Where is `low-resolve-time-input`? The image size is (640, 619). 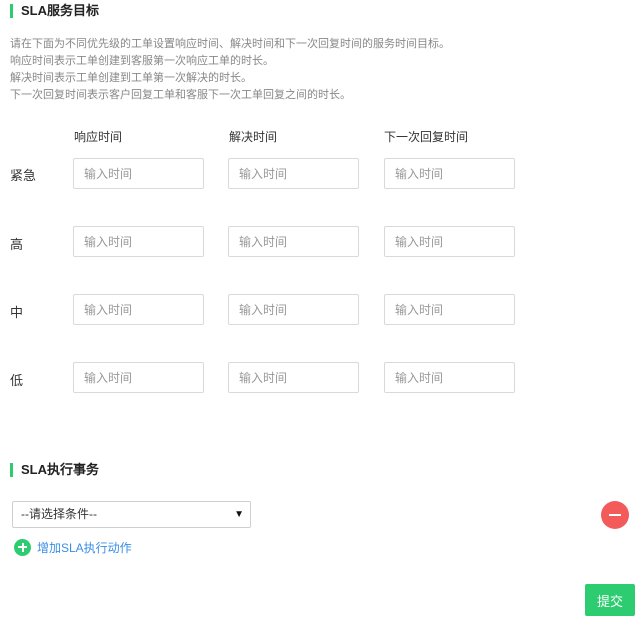 low-resolve-time-input is located at coordinates (293, 377).